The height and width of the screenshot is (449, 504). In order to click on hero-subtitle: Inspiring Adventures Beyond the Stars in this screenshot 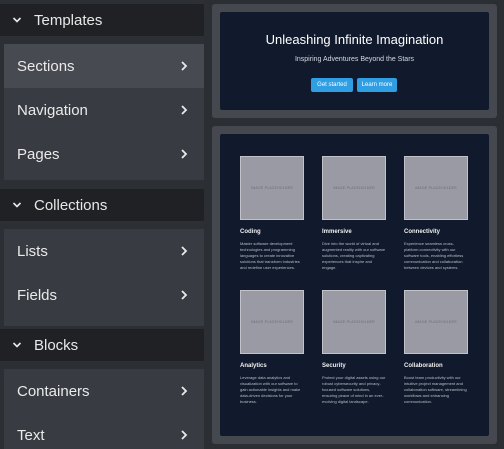, I will do `click(354, 59)`.